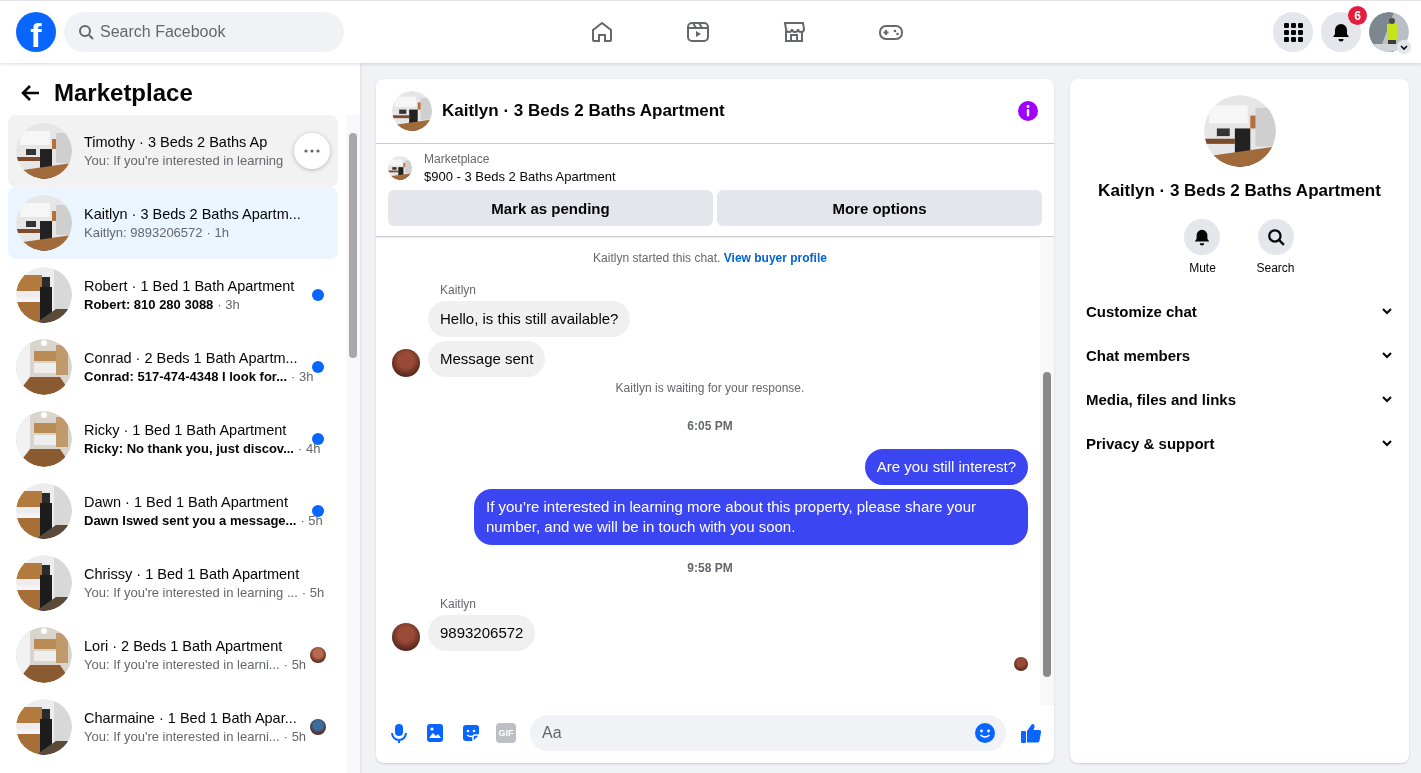 This screenshot has height=773, width=1421. I want to click on conversation-title: Dawn · 1 Bed 1 Bath Apartment, so click(186, 502).